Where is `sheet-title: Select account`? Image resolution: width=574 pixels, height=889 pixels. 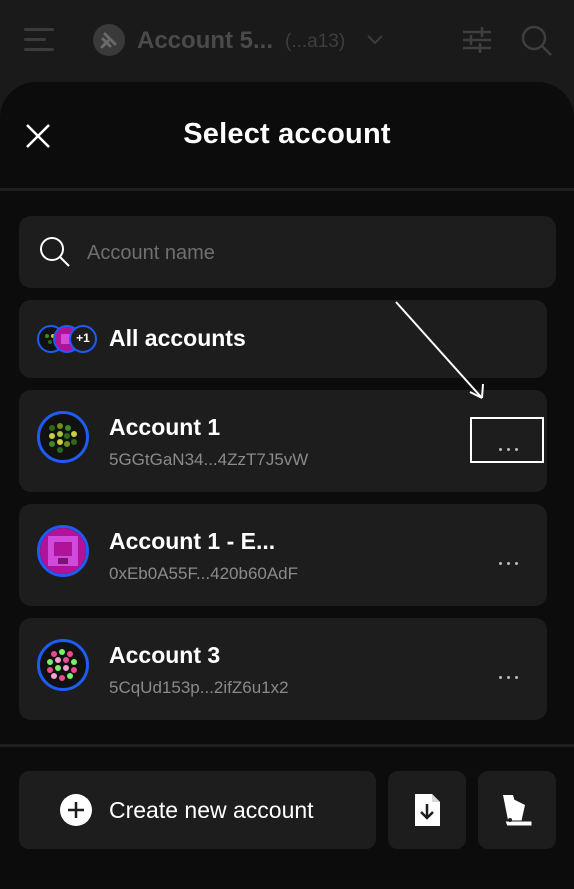
sheet-title: Select account is located at coordinates (287, 134).